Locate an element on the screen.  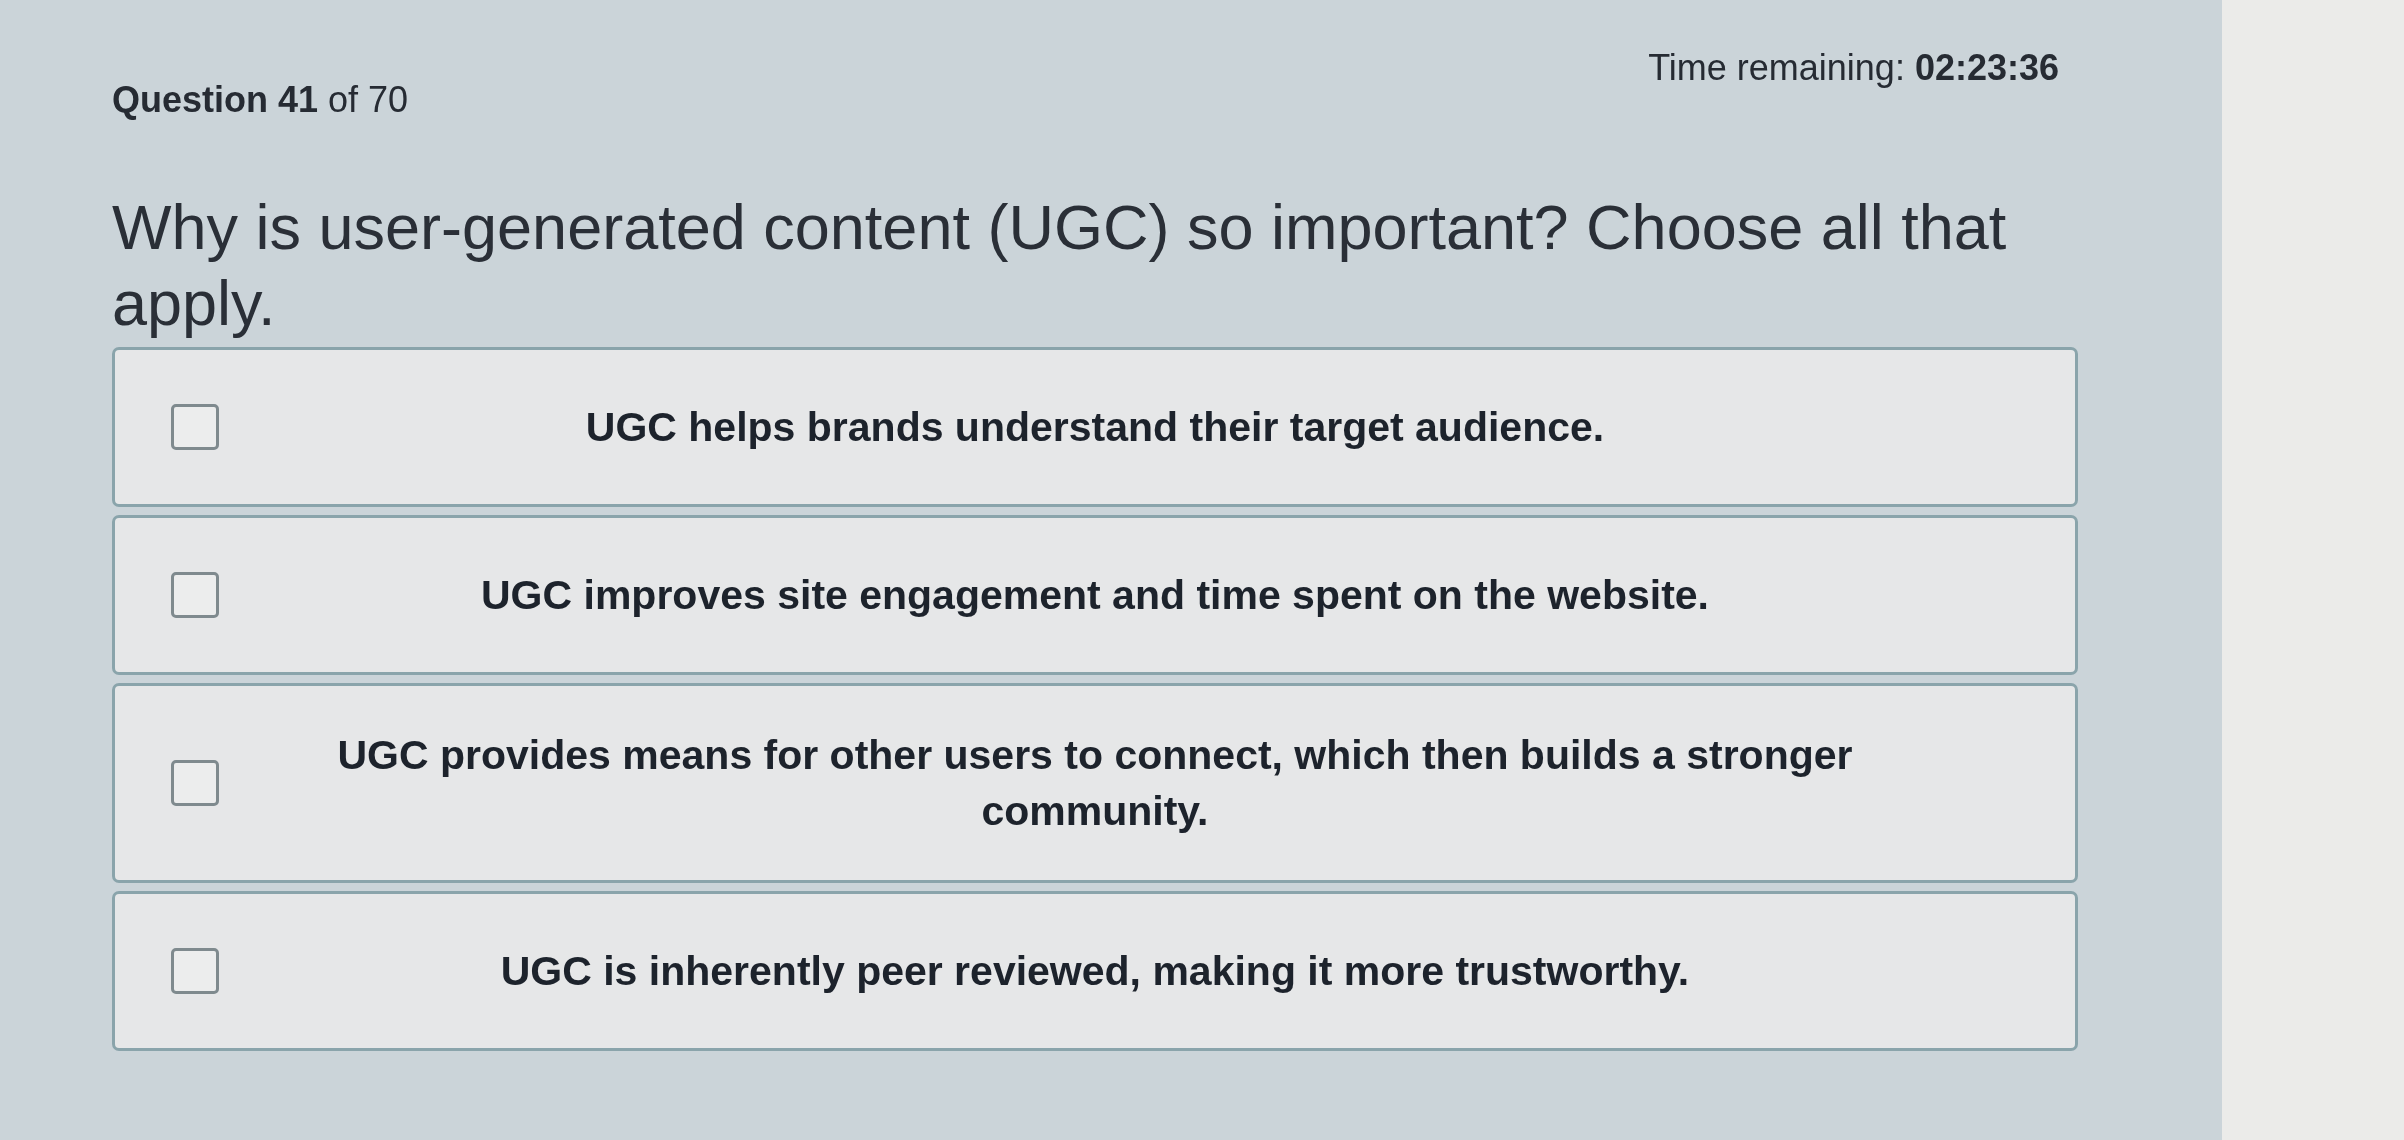
answer-option: UGC provides means for other users to connect, which then builds a stronger community. is located at coordinates (1095, 783).